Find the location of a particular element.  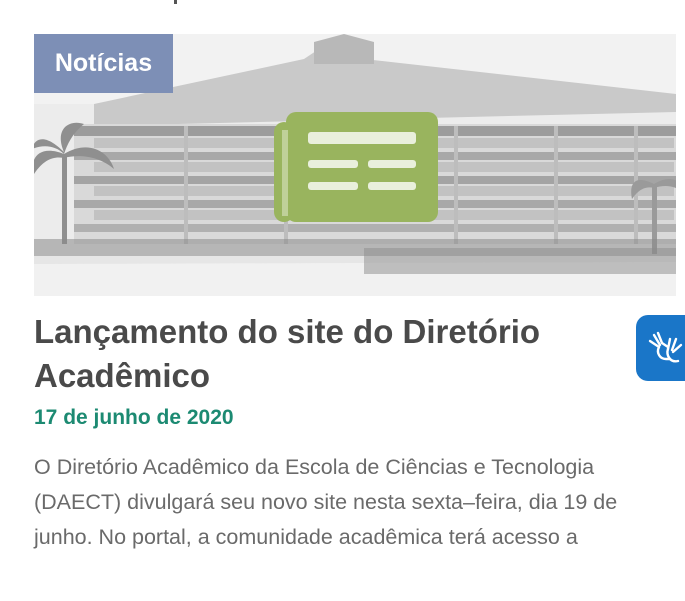

category-tag: Notícias is located at coordinates (103, 63).